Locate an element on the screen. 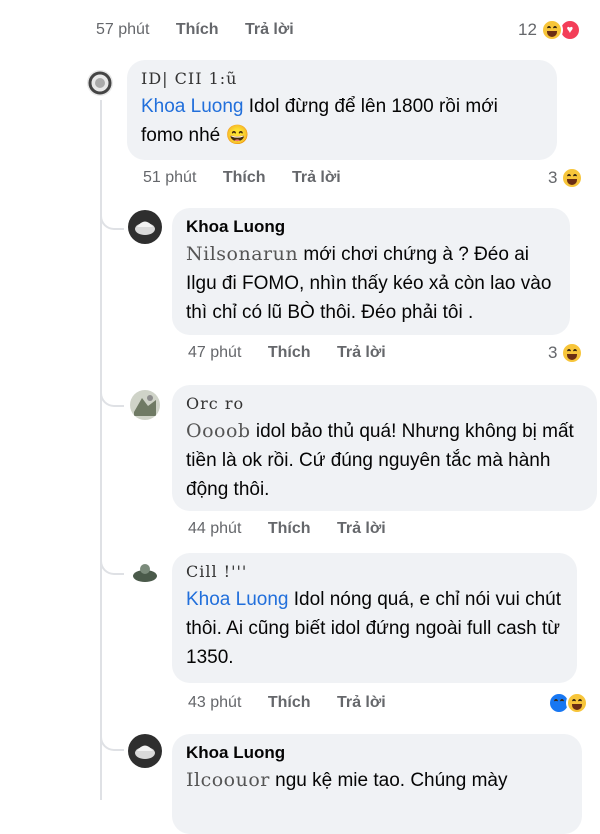 This screenshot has height=834, width=600. comment-time: 57 phút is located at coordinates (123, 29).